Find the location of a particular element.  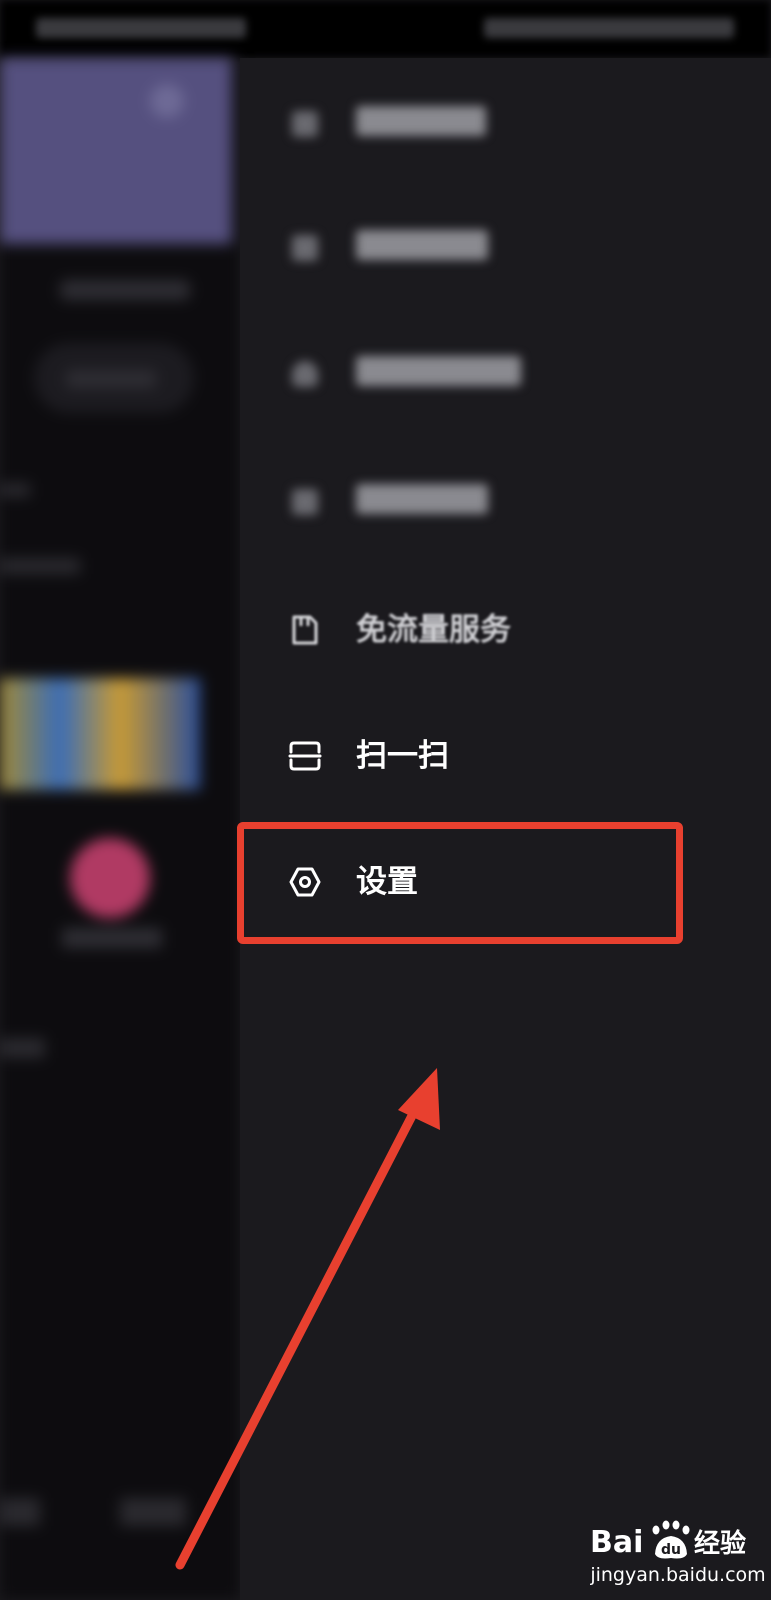

blurred-avatar is located at coordinates (110, 878).